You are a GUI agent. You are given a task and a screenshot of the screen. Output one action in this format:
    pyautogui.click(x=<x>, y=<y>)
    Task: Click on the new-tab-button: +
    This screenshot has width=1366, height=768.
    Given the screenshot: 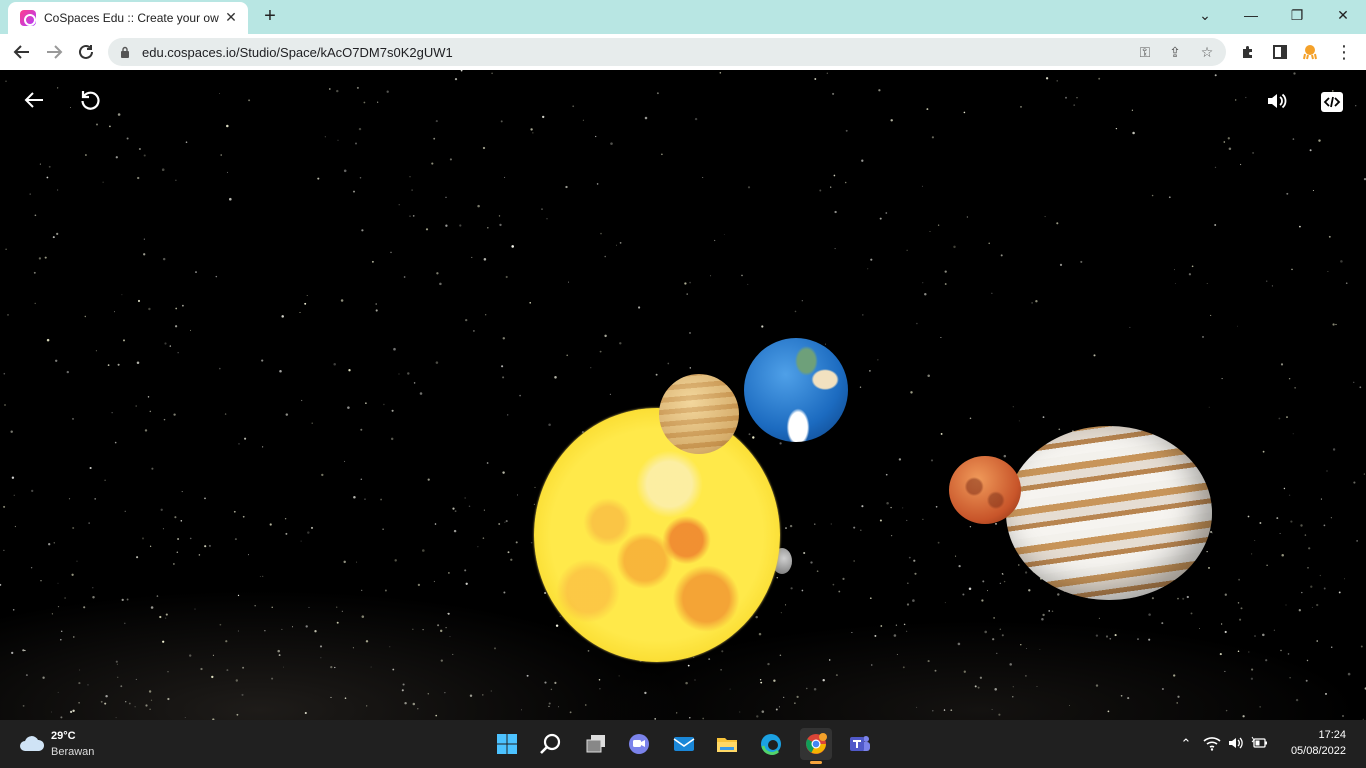 What is the action you would take?
    pyautogui.click(x=270, y=17)
    